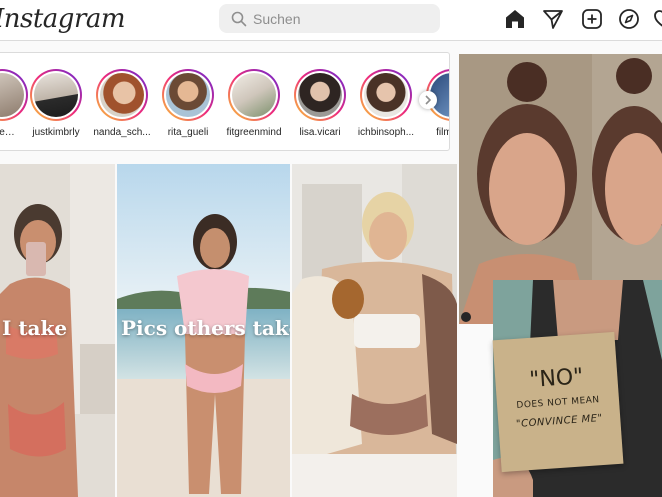  What do you see at coordinates (343, 18) in the screenshot?
I see `search-input` at bounding box center [343, 18].